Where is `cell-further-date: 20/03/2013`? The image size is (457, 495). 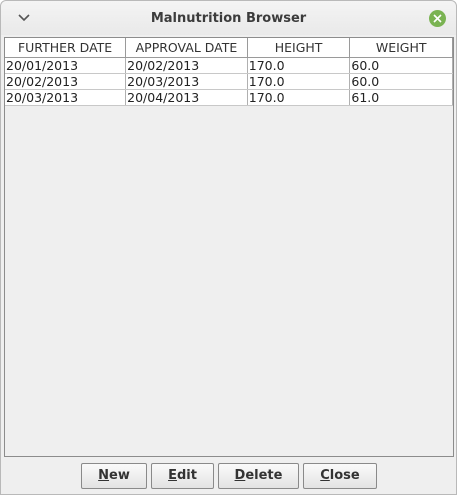
cell-further-date: 20/03/2013 is located at coordinates (66, 97).